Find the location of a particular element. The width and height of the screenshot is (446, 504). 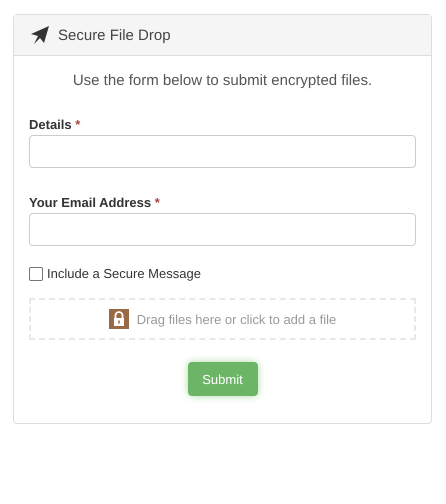

checkbox-label: Include a Secure Message is located at coordinates (124, 273).